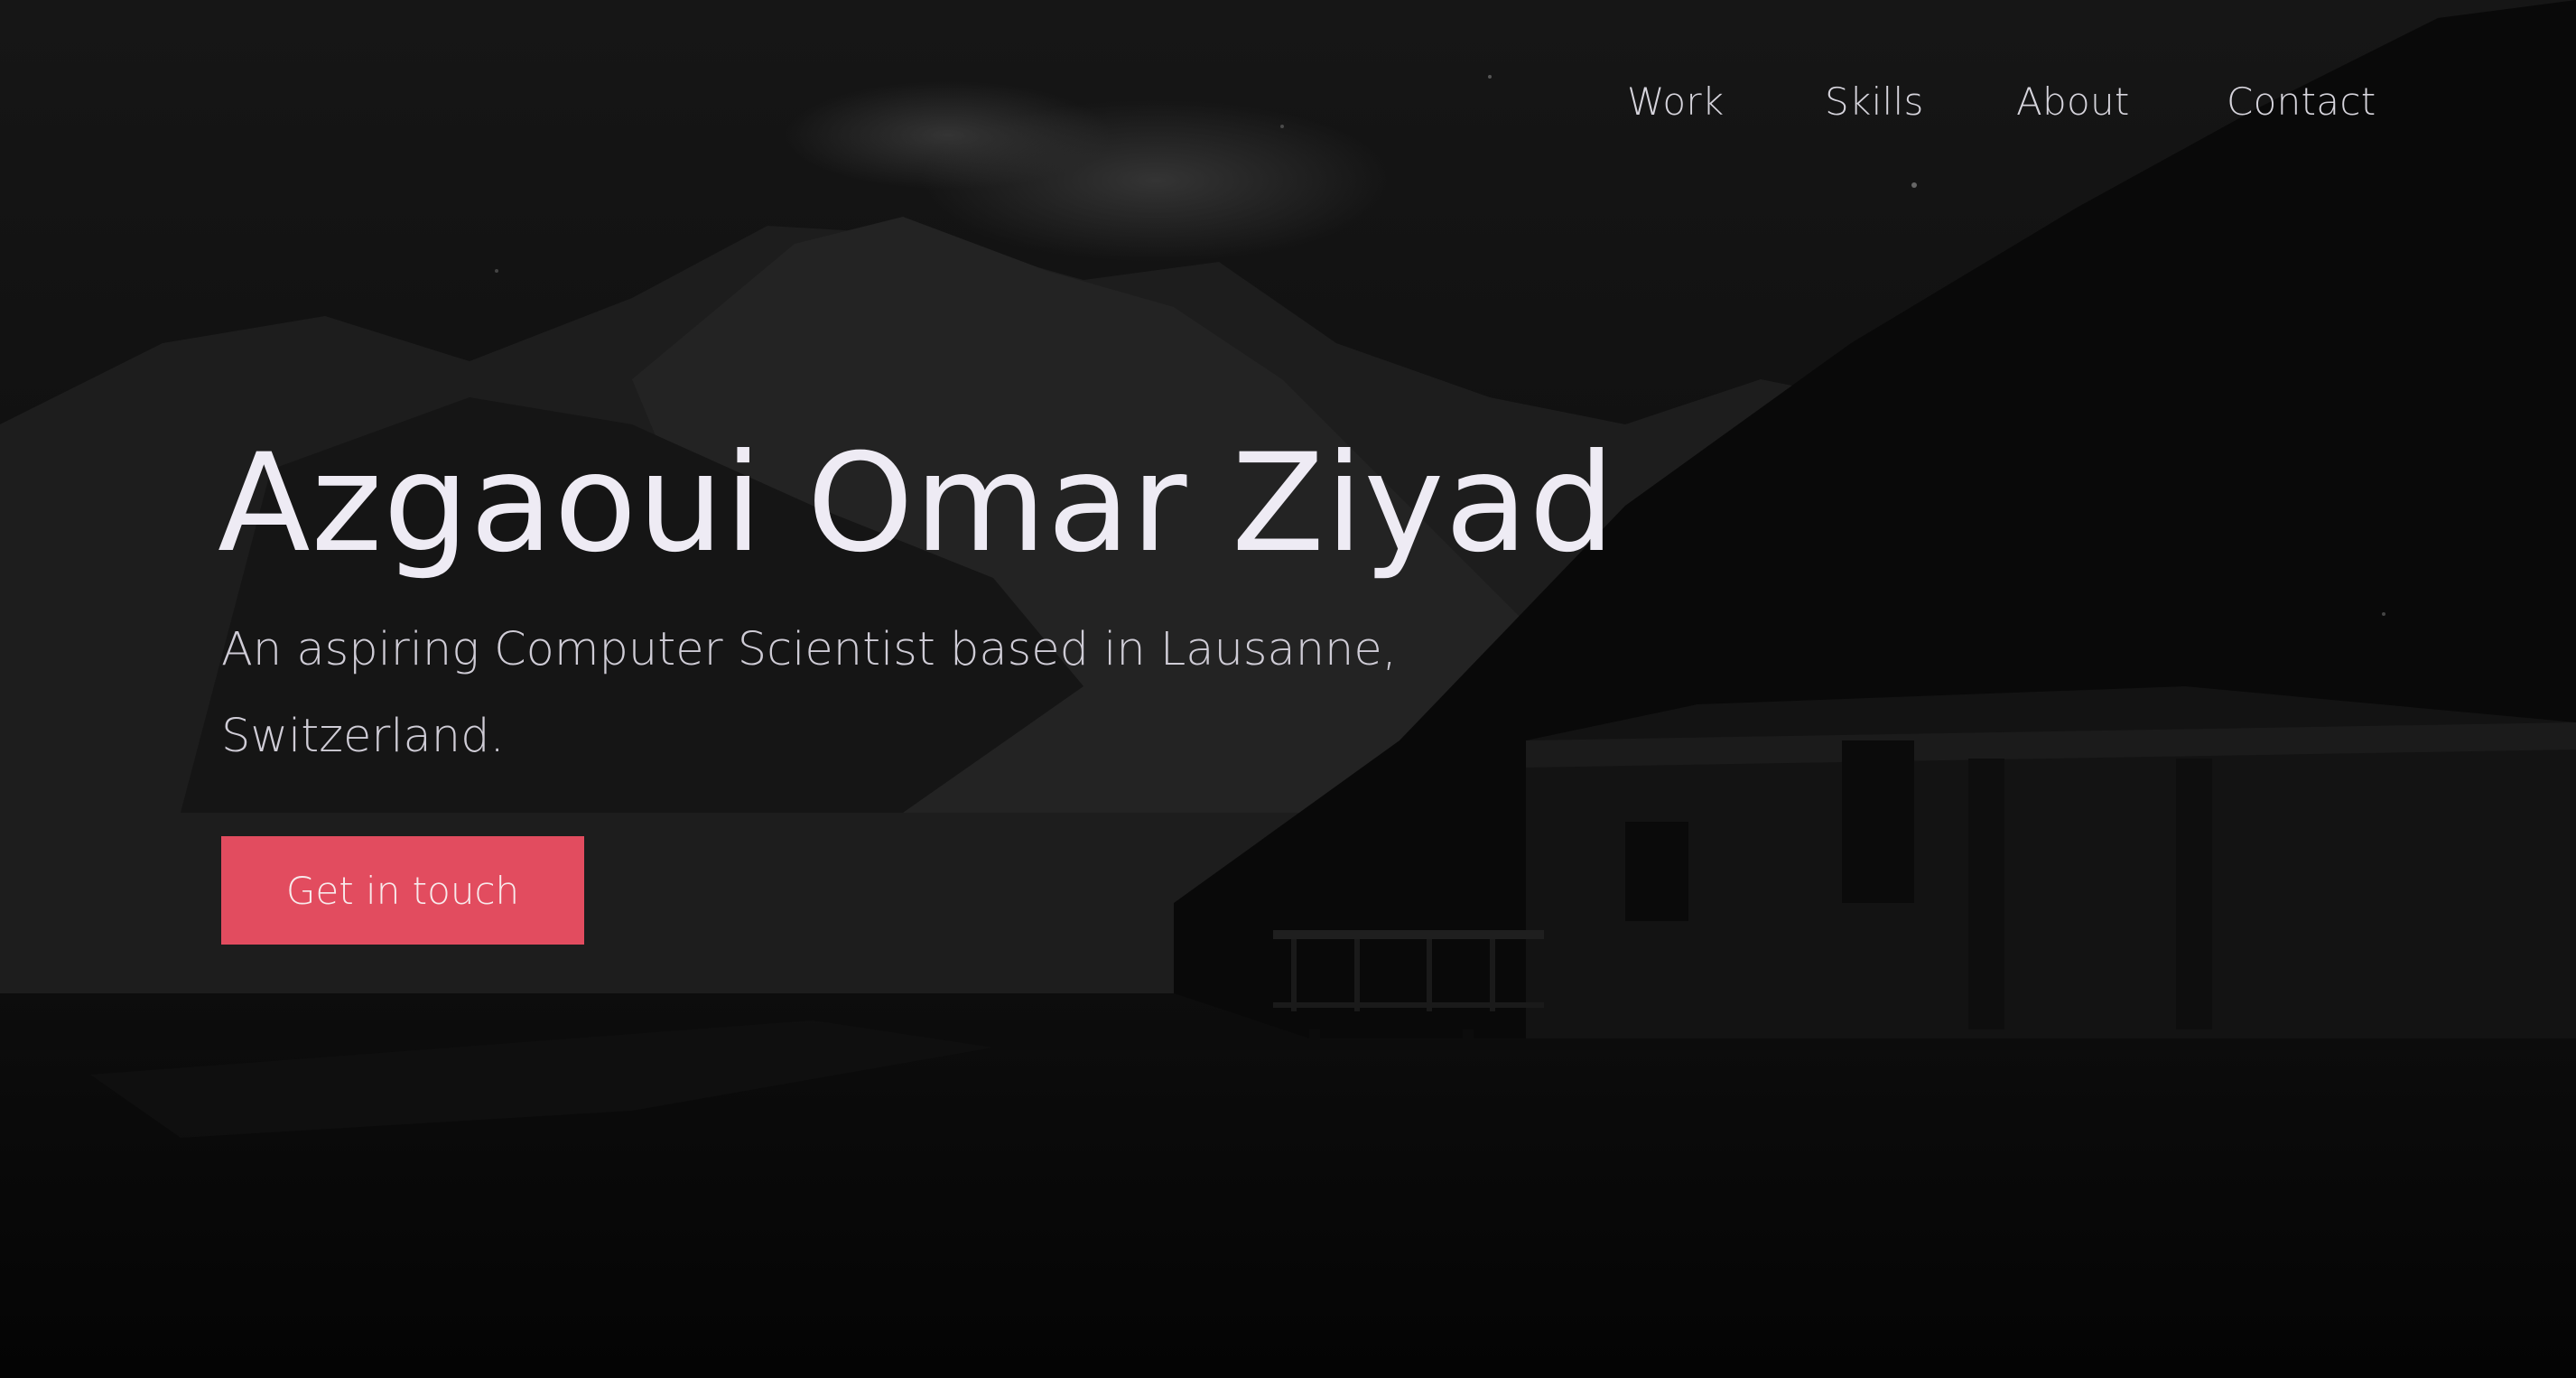  I want to click on nav-link-work: Work, so click(1676, 101).